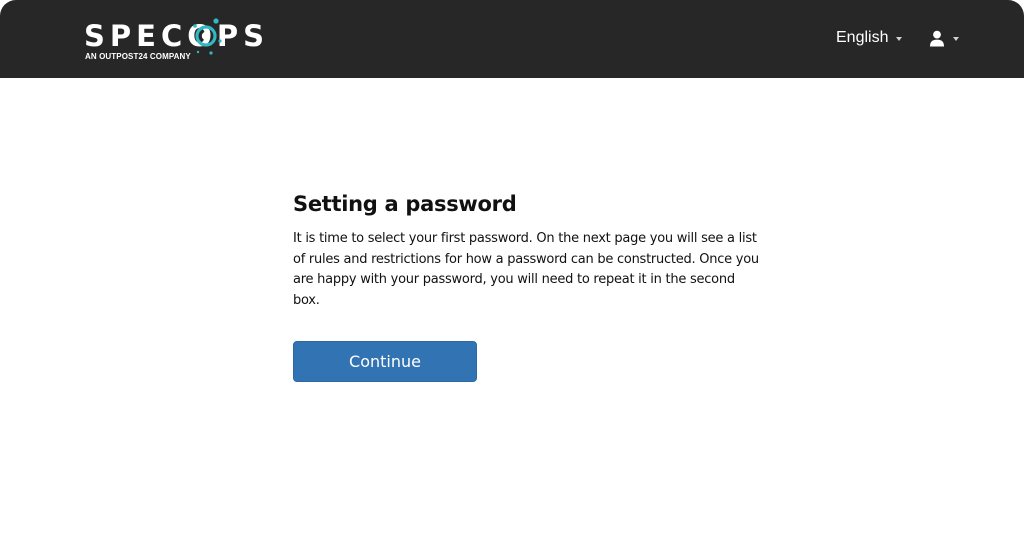  Describe the element at coordinates (138, 56) in the screenshot. I see `logo-tagline: AN OUTPOST24 COMPANY` at that location.